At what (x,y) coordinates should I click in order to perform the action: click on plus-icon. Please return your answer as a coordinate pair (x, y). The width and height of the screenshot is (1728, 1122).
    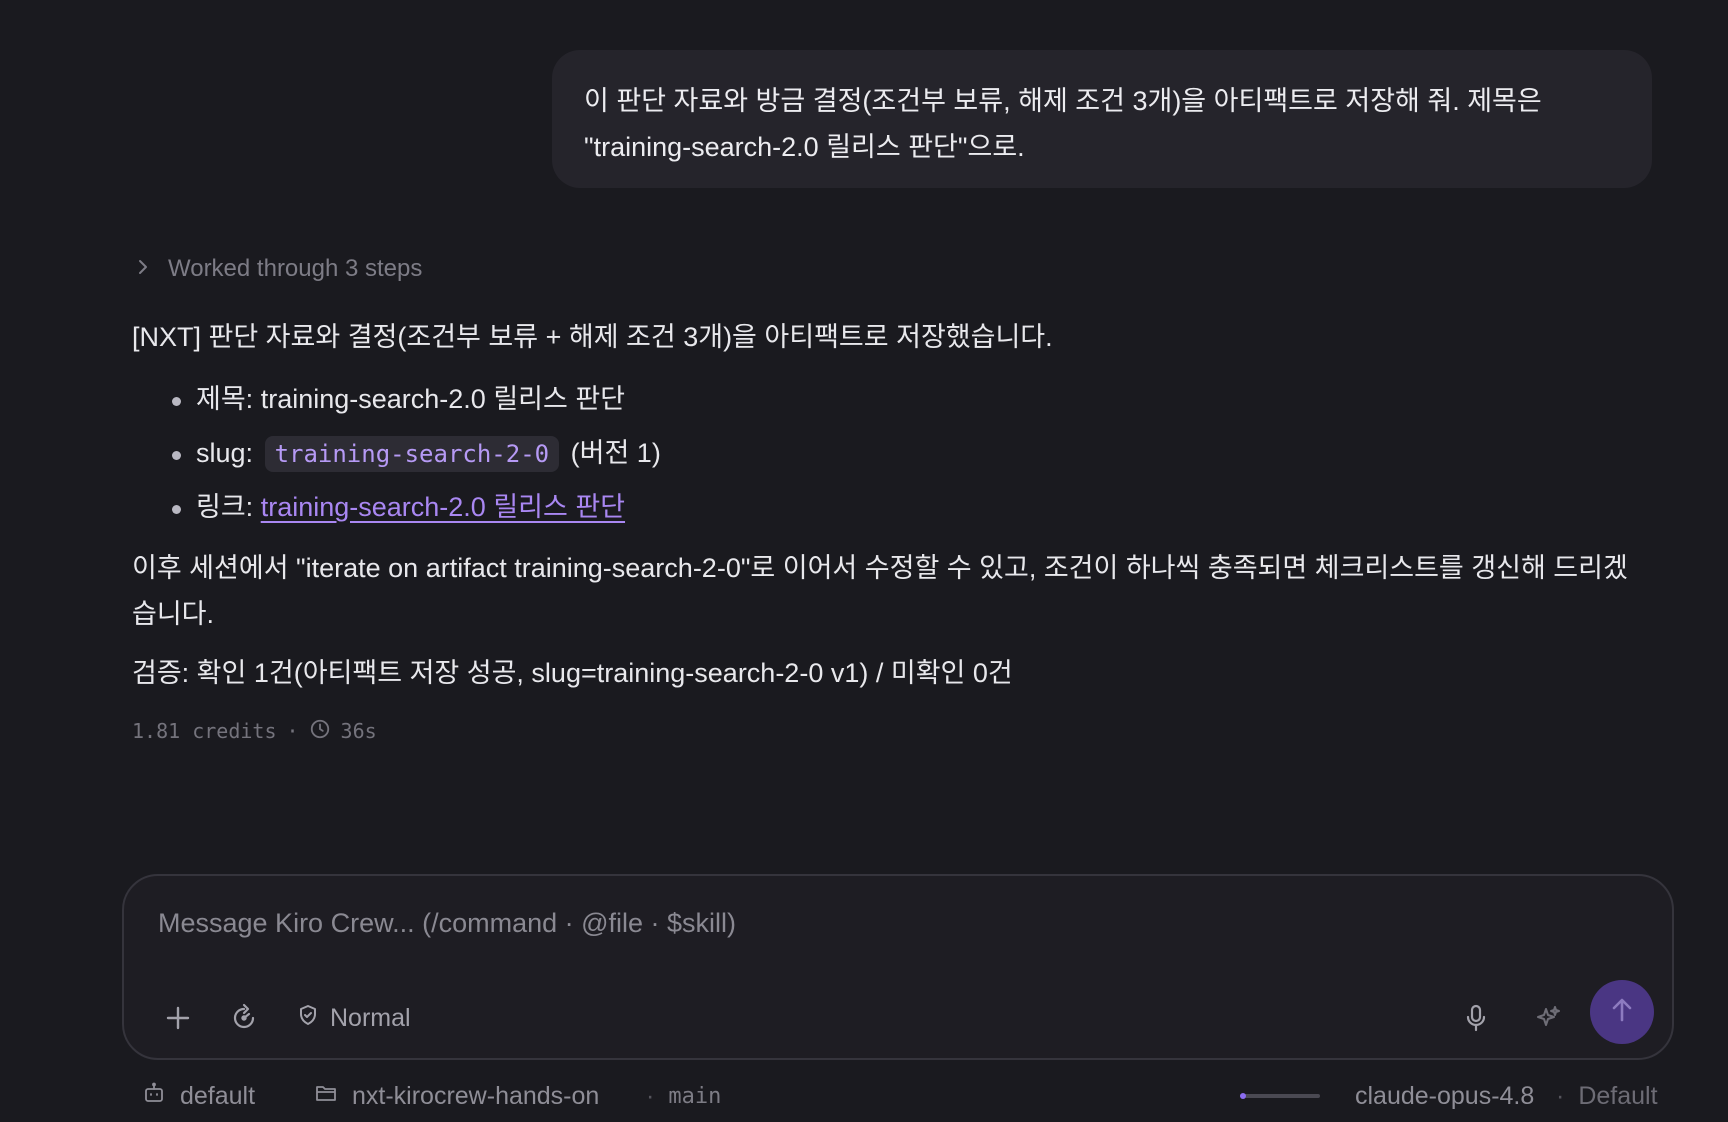
    Looking at the image, I should click on (178, 1020).